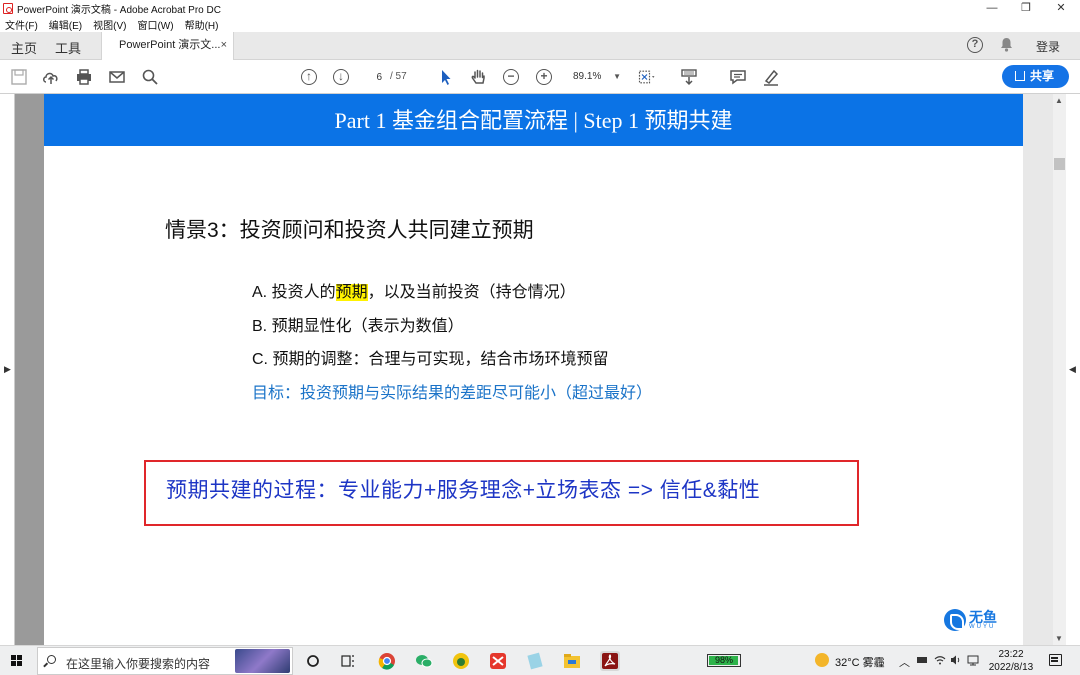 This screenshot has width=1080, height=675. I want to click on logo-text-en: WUYU, so click(982, 627).